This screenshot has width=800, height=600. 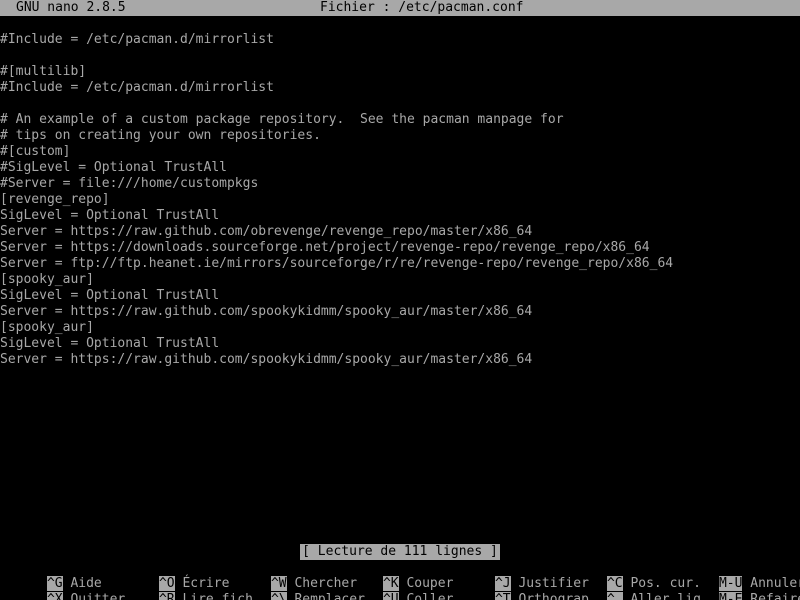 I want to click on shortcut-quitter: ^X Quitter, so click(x=62, y=588).